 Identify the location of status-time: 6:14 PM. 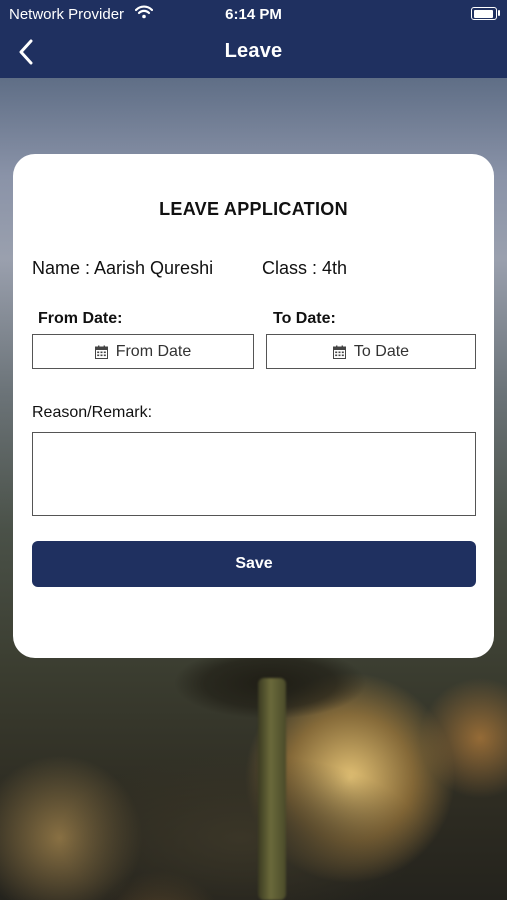
(253, 14).